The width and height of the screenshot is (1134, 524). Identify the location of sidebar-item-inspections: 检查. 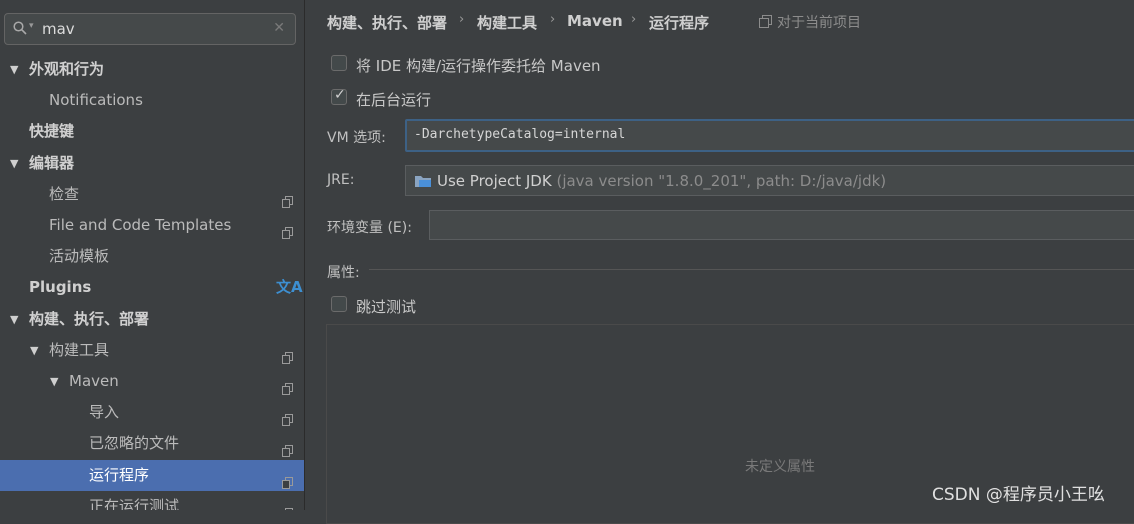
(152, 194).